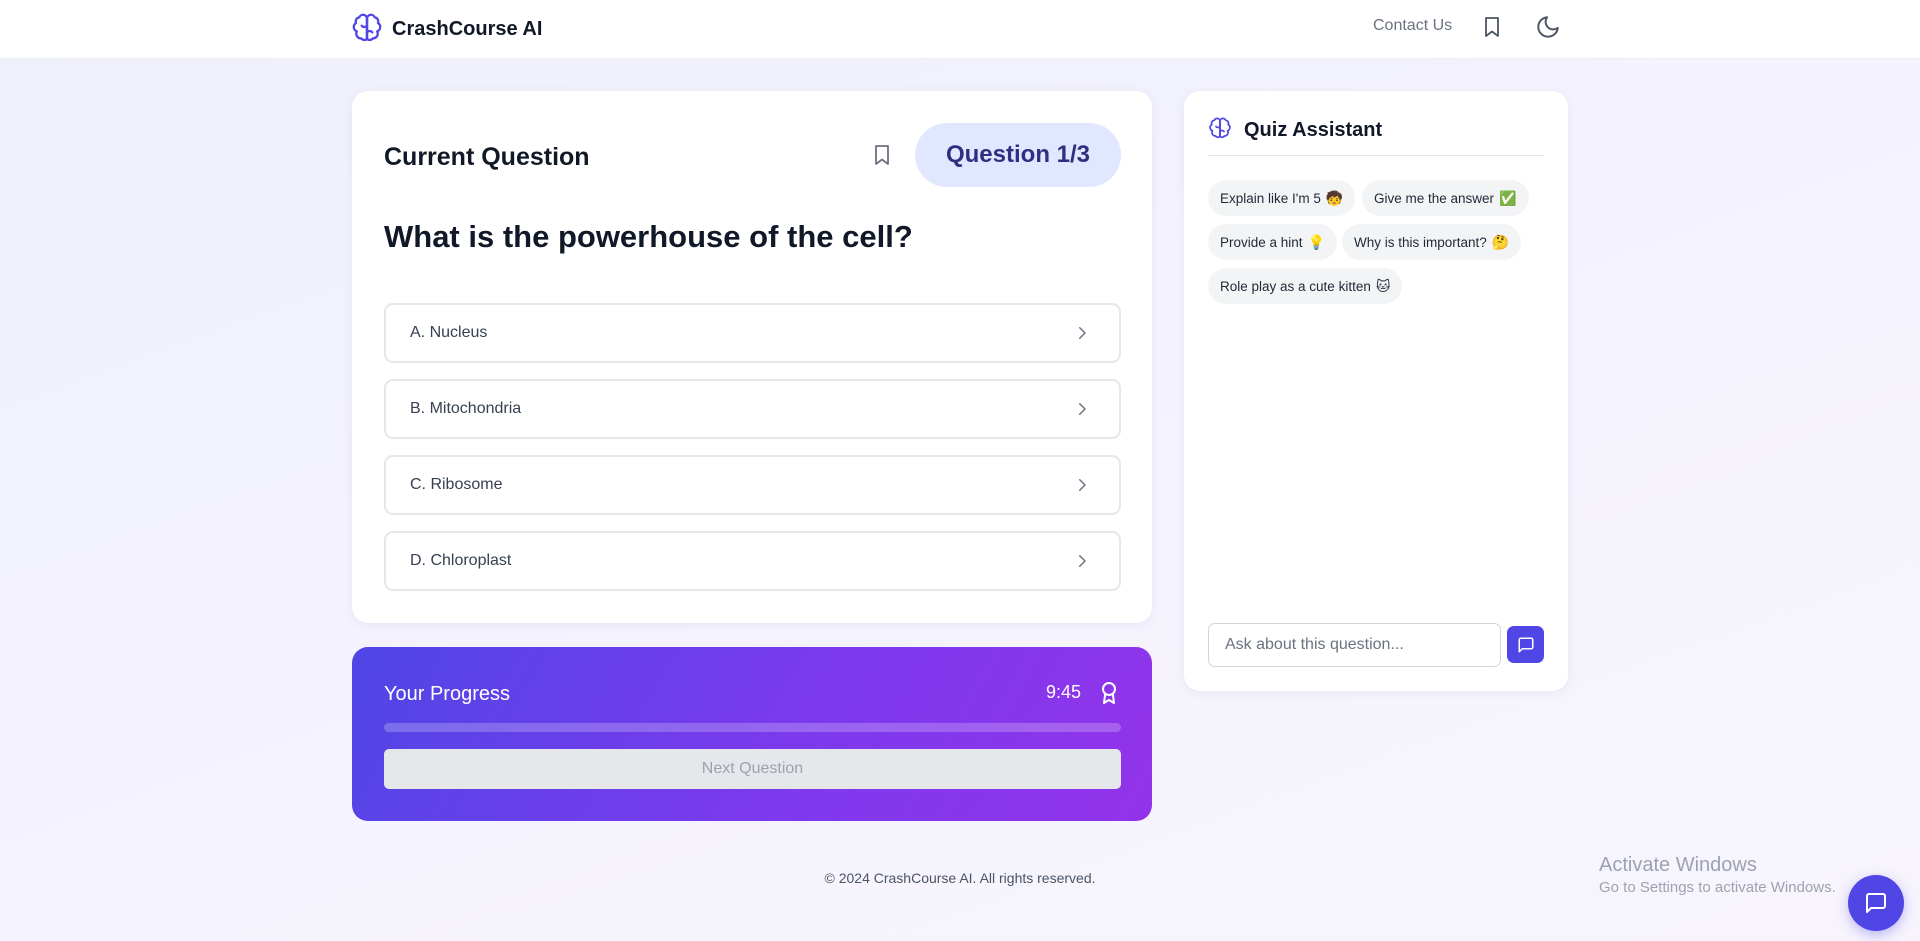  I want to click on card-title: Current Question, so click(487, 157).